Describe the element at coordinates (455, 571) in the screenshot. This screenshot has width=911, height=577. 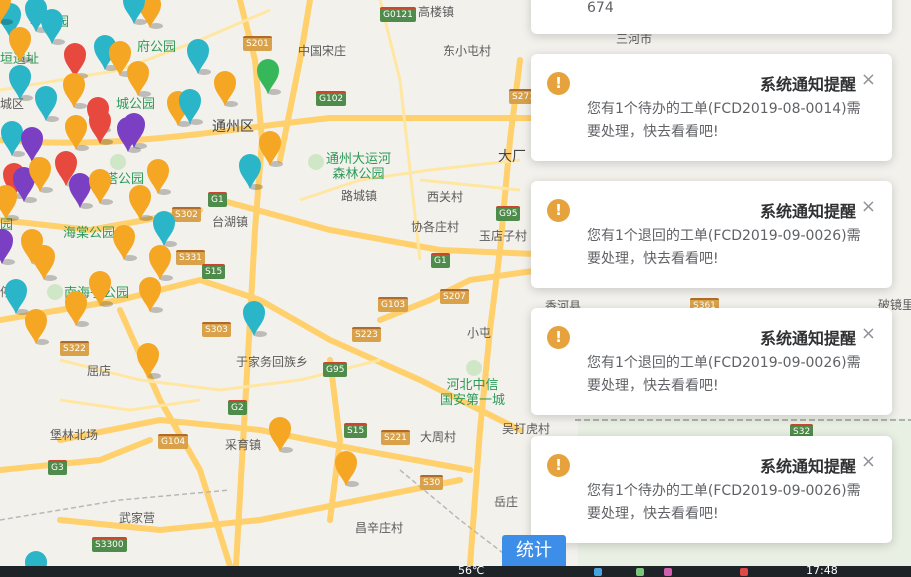
I see `taskbar: 56℃ 17:48` at that location.